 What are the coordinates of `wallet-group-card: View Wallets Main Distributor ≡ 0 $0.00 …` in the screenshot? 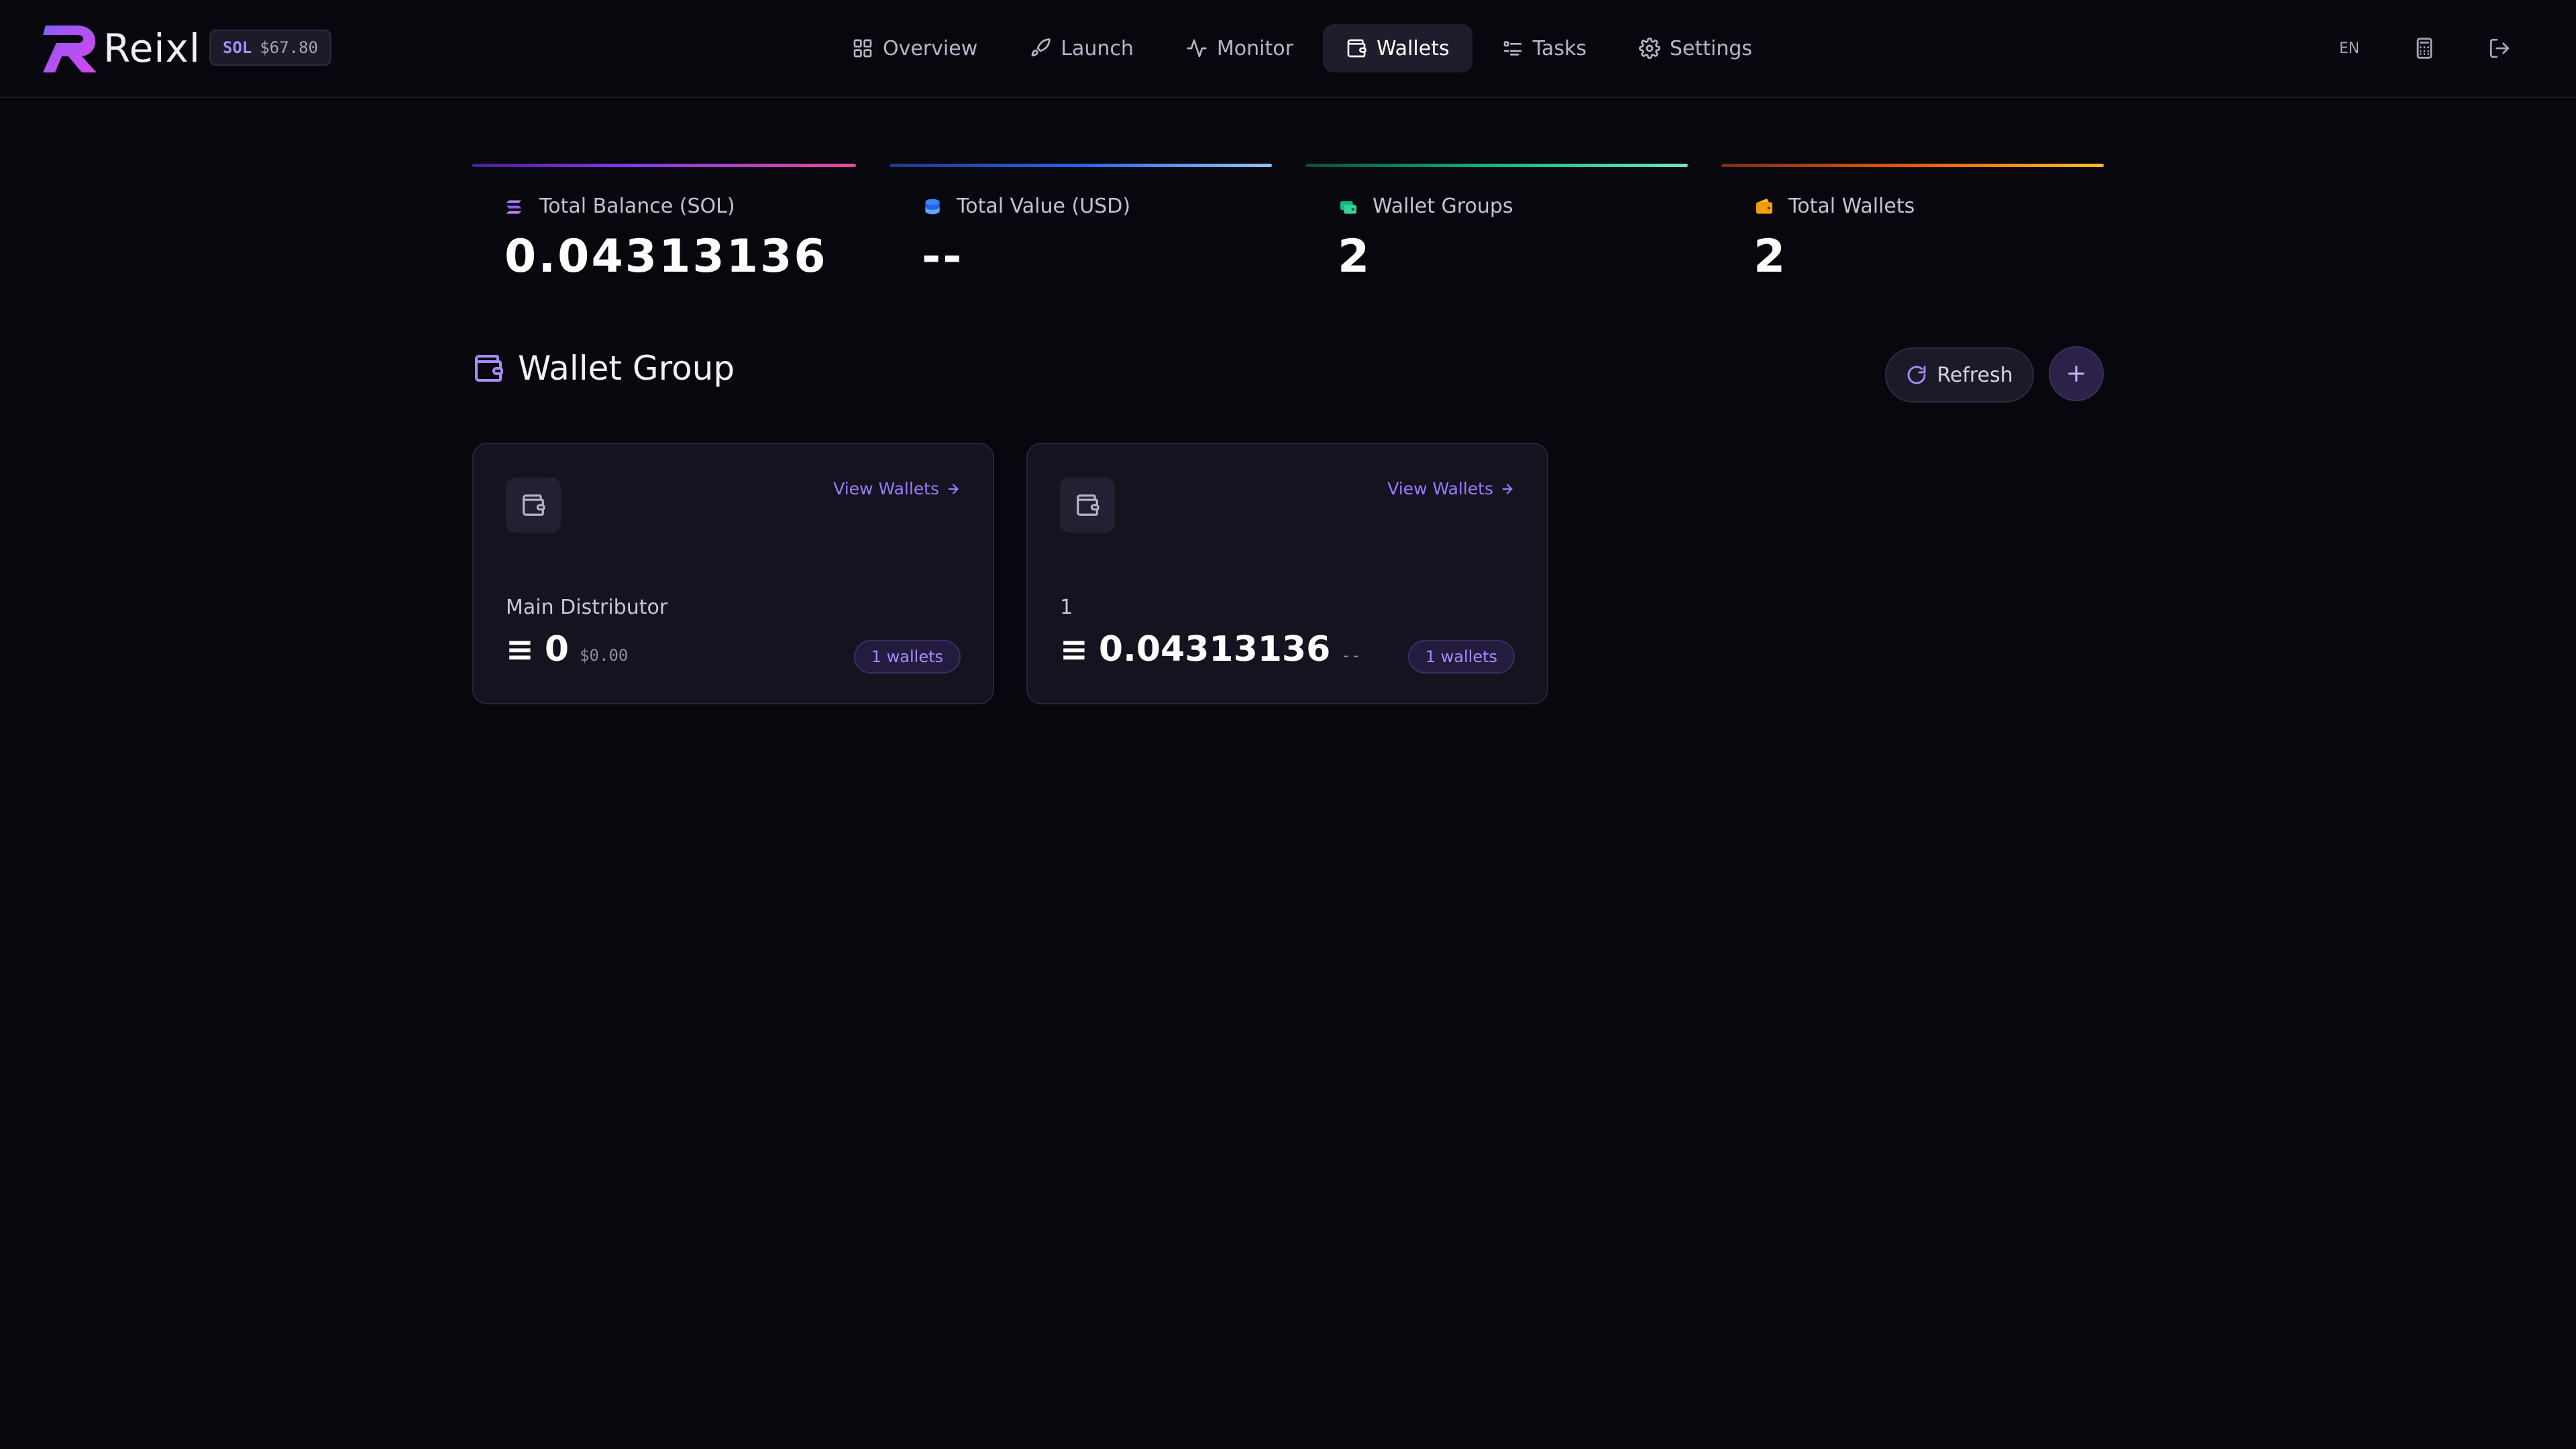 It's located at (733, 573).